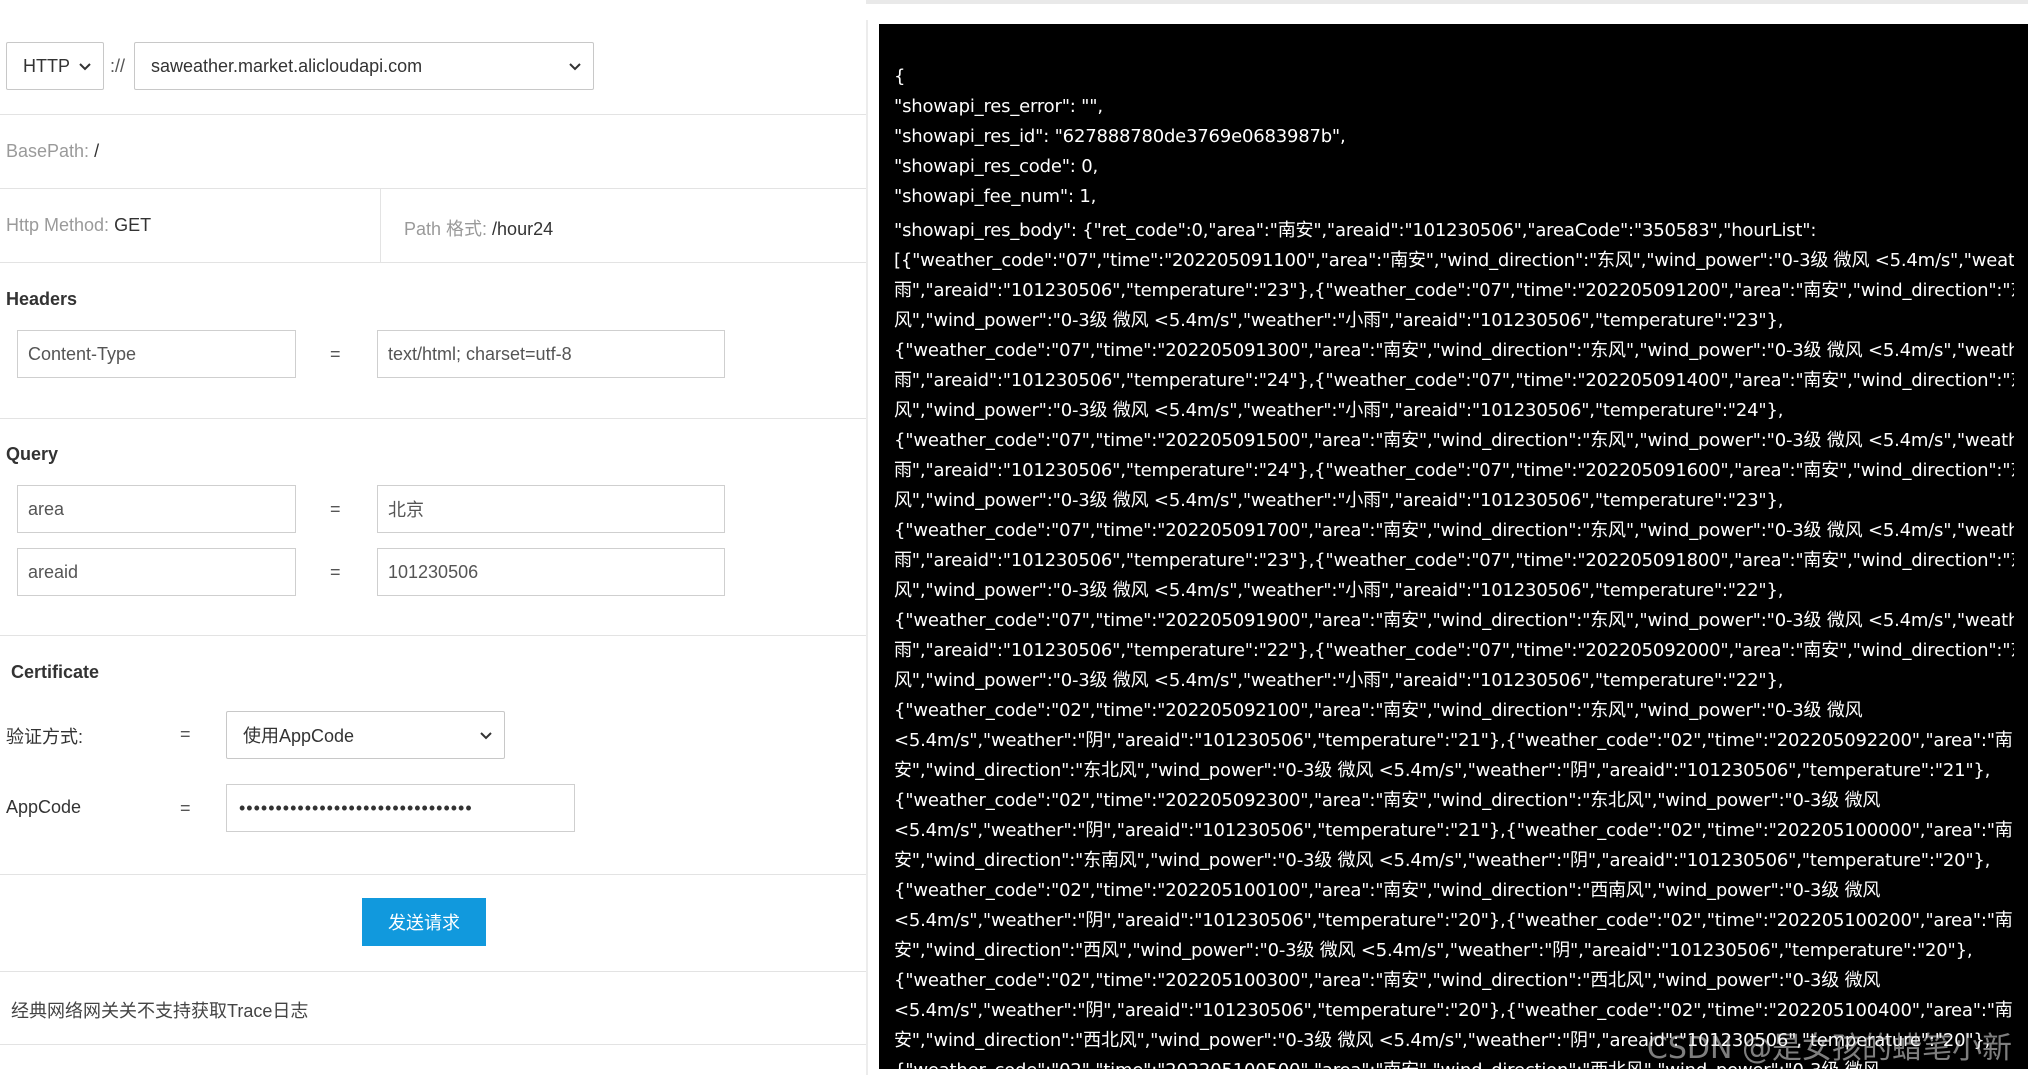 The image size is (2028, 1075). What do you see at coordinates (356, 807) in the screenshot?
I see `appcode-value: ••••••••••••••••••••••••••••••••` at bounding box center [356, 807].